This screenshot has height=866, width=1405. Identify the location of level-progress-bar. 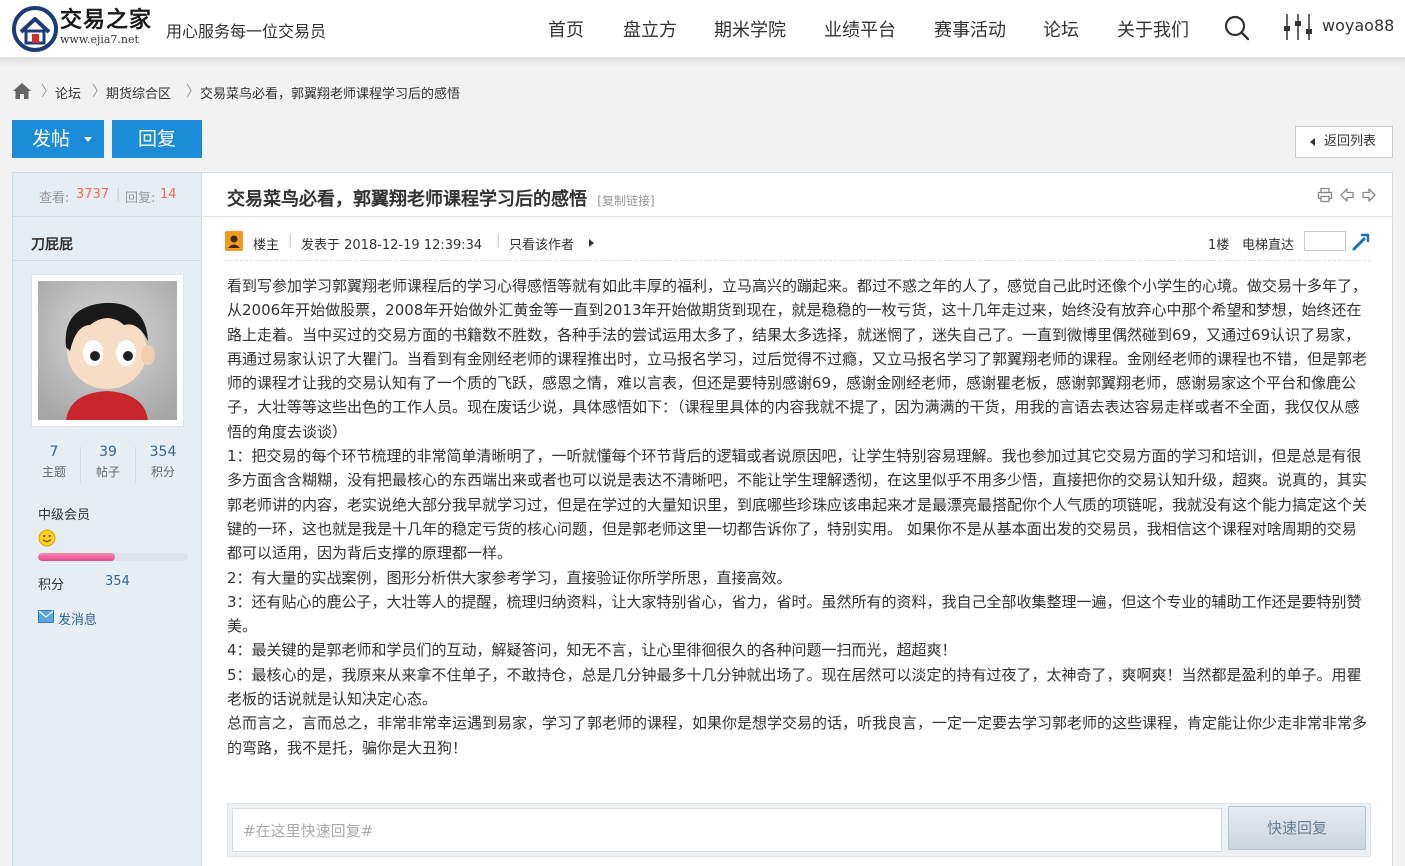
(113, 557).